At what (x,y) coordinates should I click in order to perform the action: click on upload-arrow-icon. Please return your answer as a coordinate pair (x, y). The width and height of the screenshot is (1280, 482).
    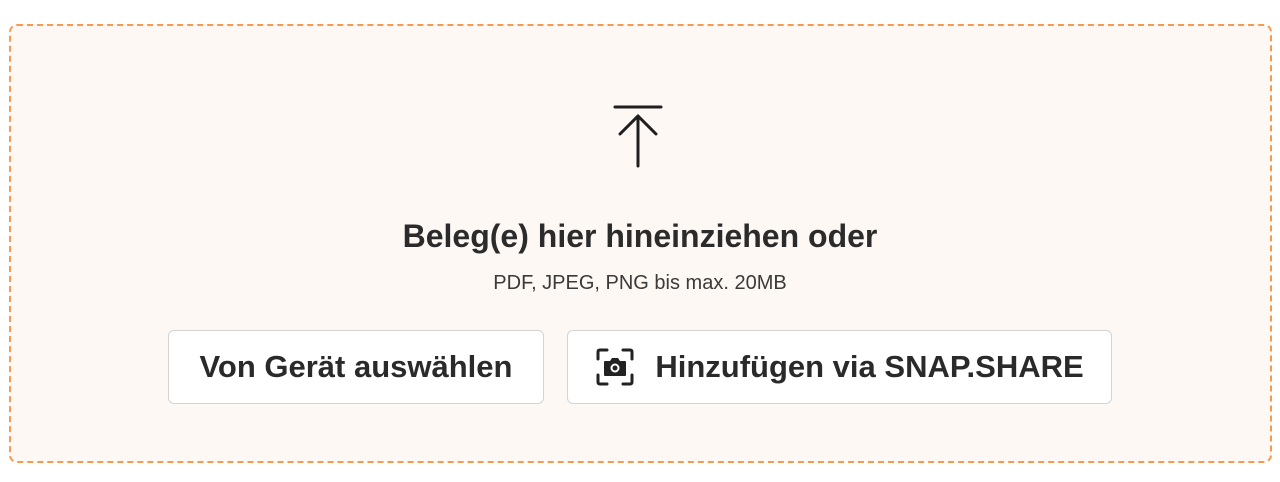
    Looking at the image, I should click on (638, 137).